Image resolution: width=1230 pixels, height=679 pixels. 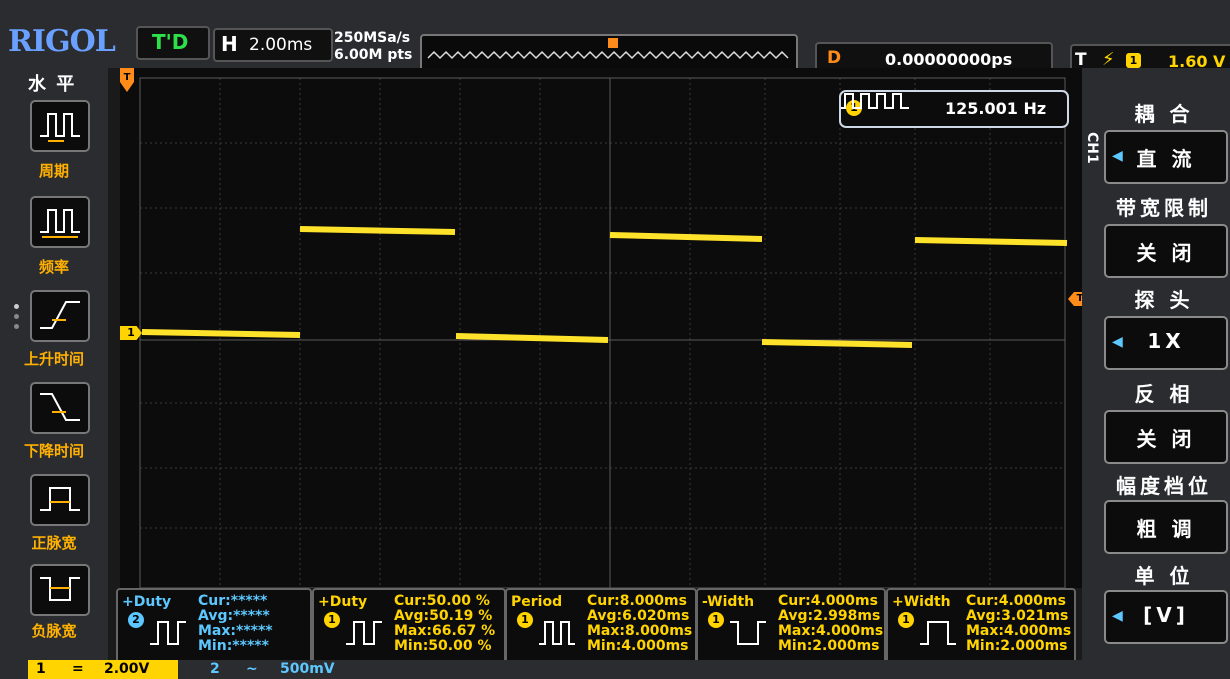 I want to click on invert-value: 关 闭, so click(x=1166, y=439).